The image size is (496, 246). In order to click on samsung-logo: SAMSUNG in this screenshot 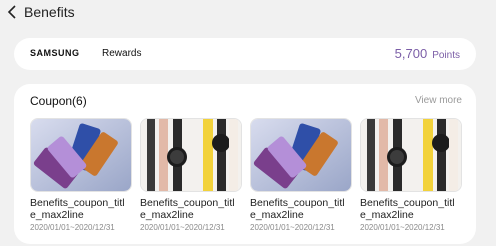, I will do `click(55, 53)`.